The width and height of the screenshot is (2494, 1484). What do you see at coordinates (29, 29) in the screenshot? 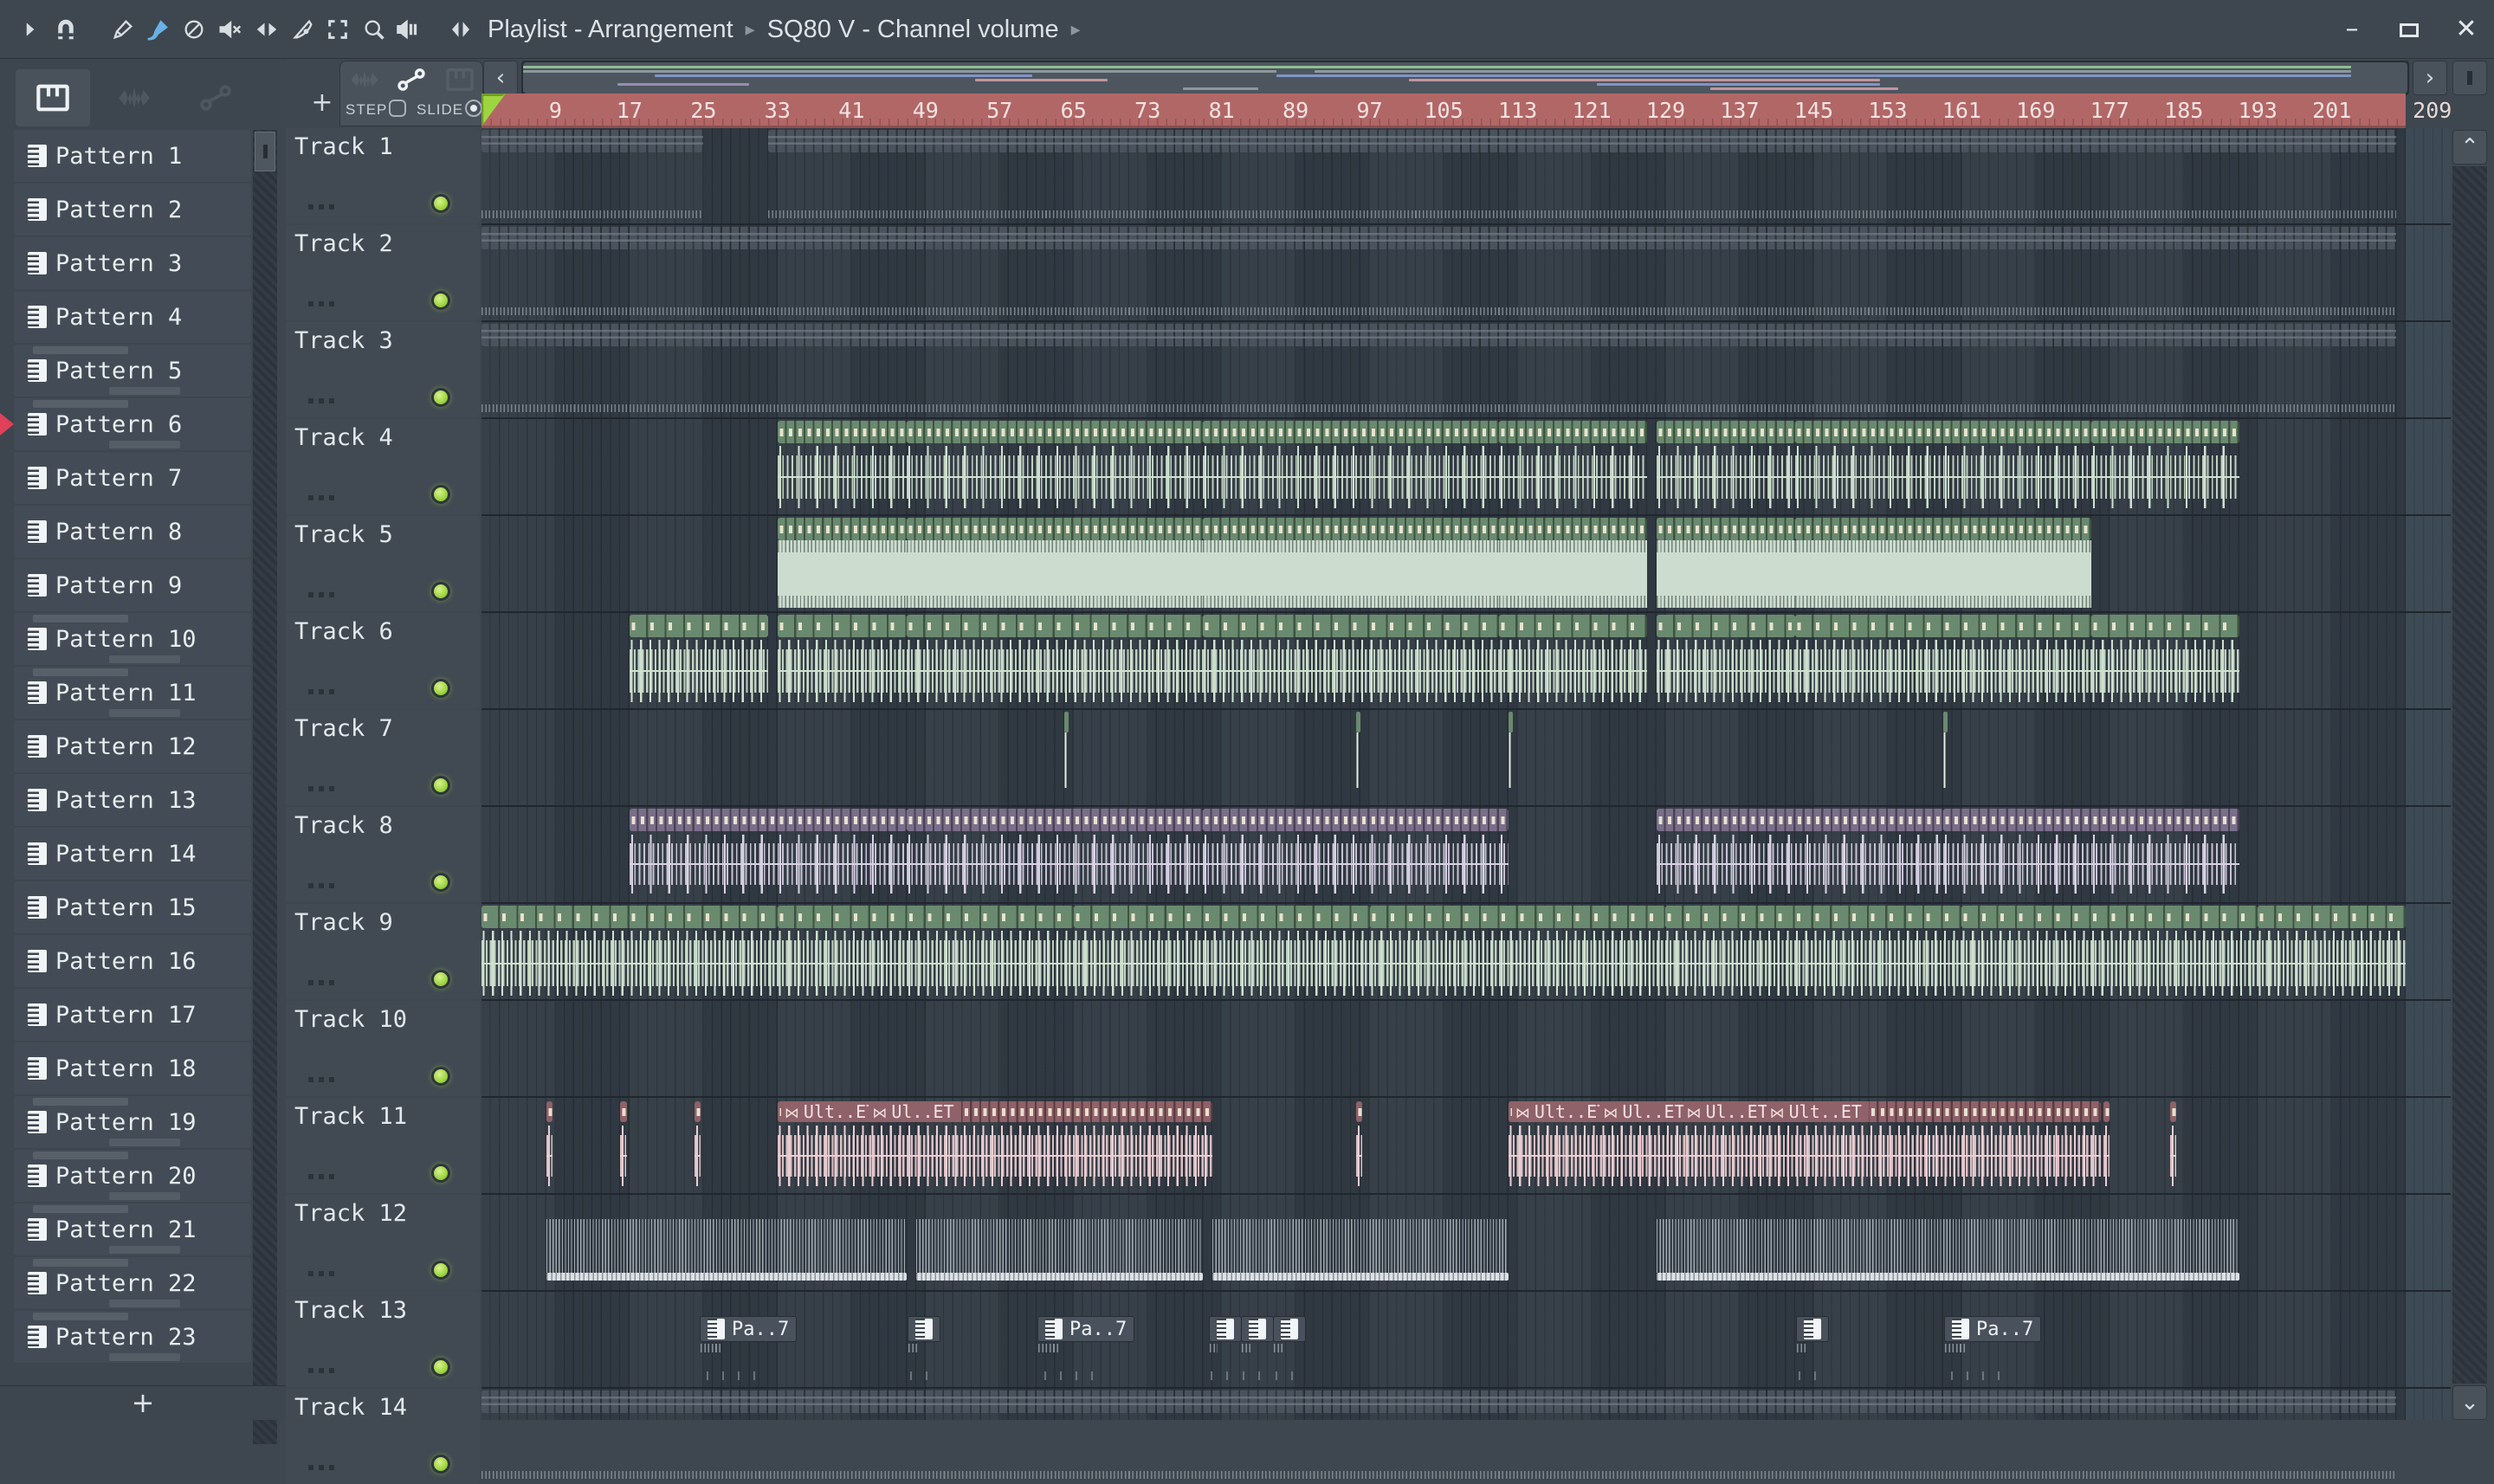
I see `expand-arrow-icon` at bounding box center [29, 29].